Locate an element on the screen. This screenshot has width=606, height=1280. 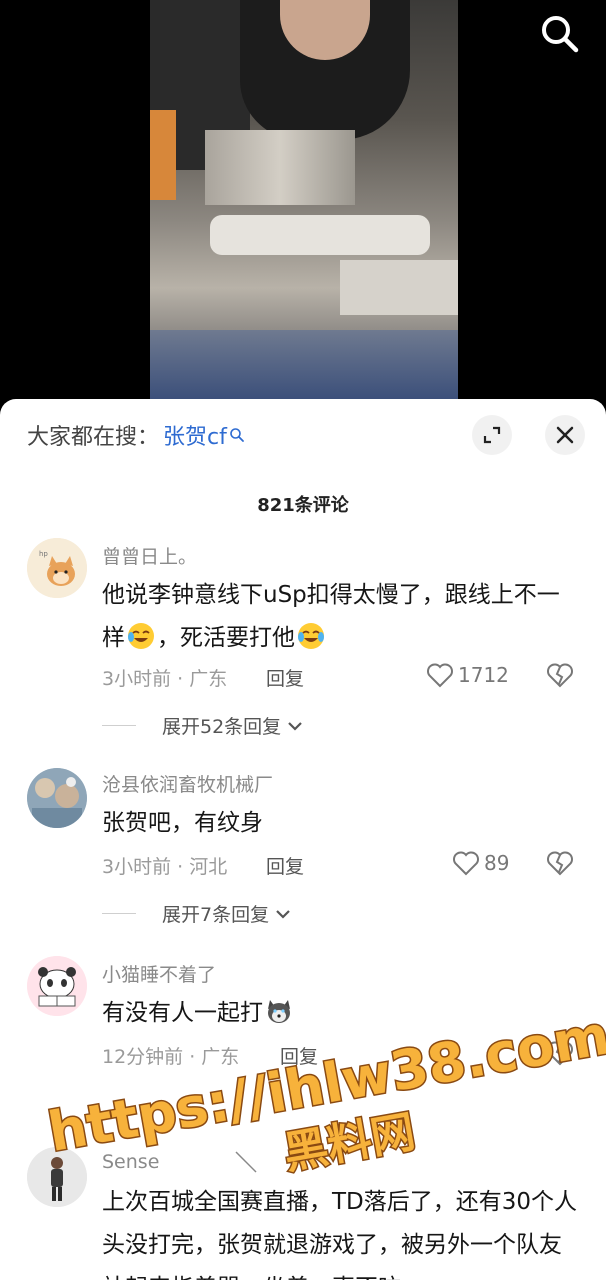
comment-username: Sense is located at coordinates (130, 1162).